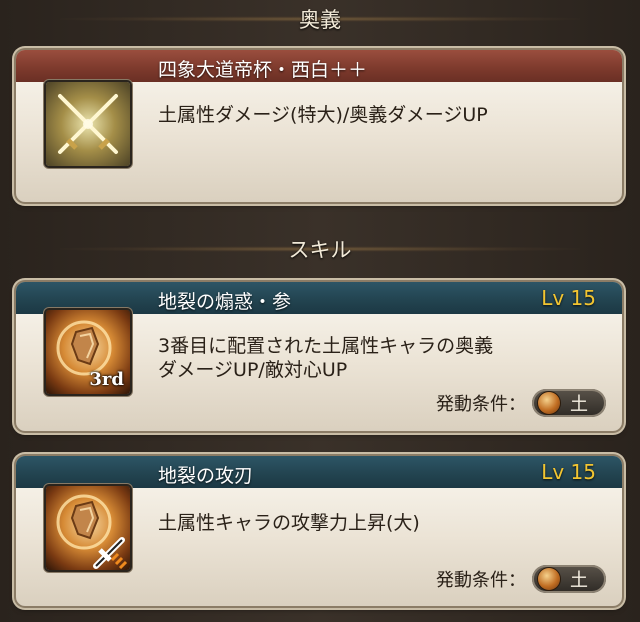 The height and width of the screenshot is (622, 640). I want to click on skill-section-header: スキル, so click(320, 249).